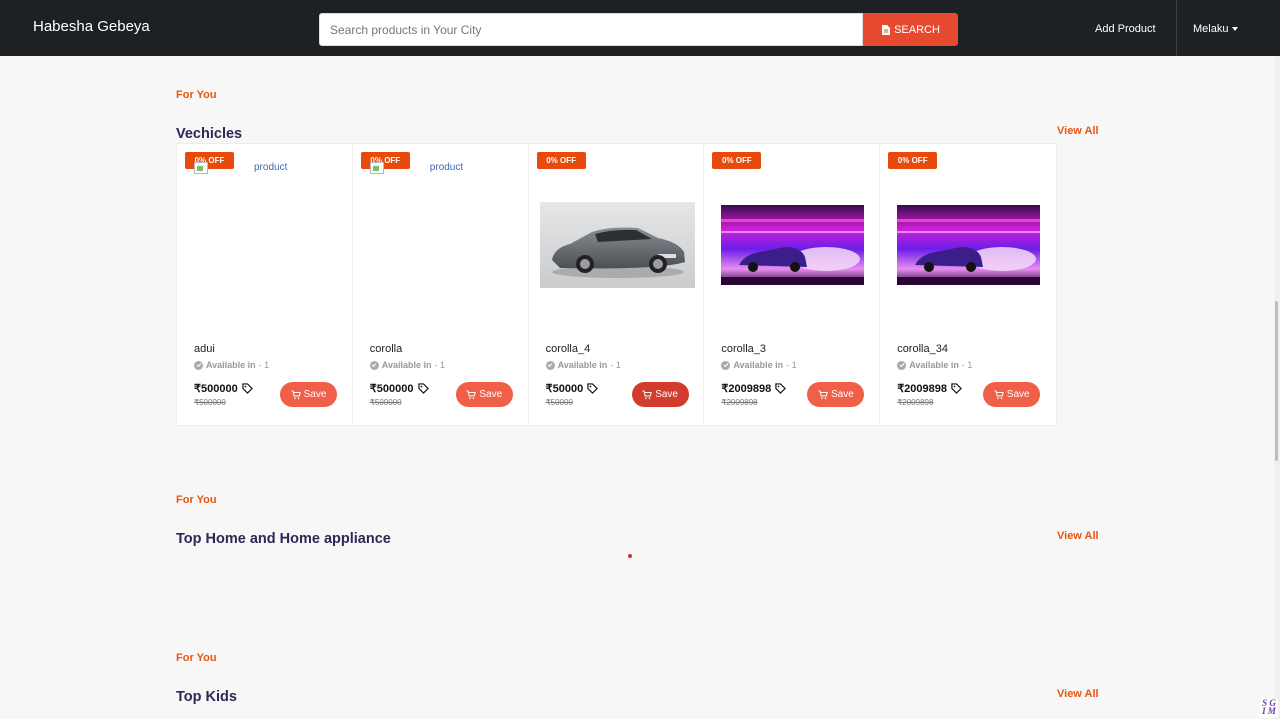 The image size is (1280, 719). What do you see at coordinates (1211, 29) in the screenshot?
I see `user-name: Melaku` at bounding box center [1211, 29].